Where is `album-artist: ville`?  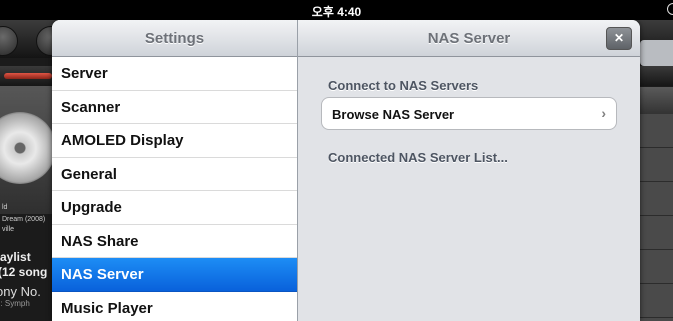
album-artist: ville is located at coordinates (8, 229).